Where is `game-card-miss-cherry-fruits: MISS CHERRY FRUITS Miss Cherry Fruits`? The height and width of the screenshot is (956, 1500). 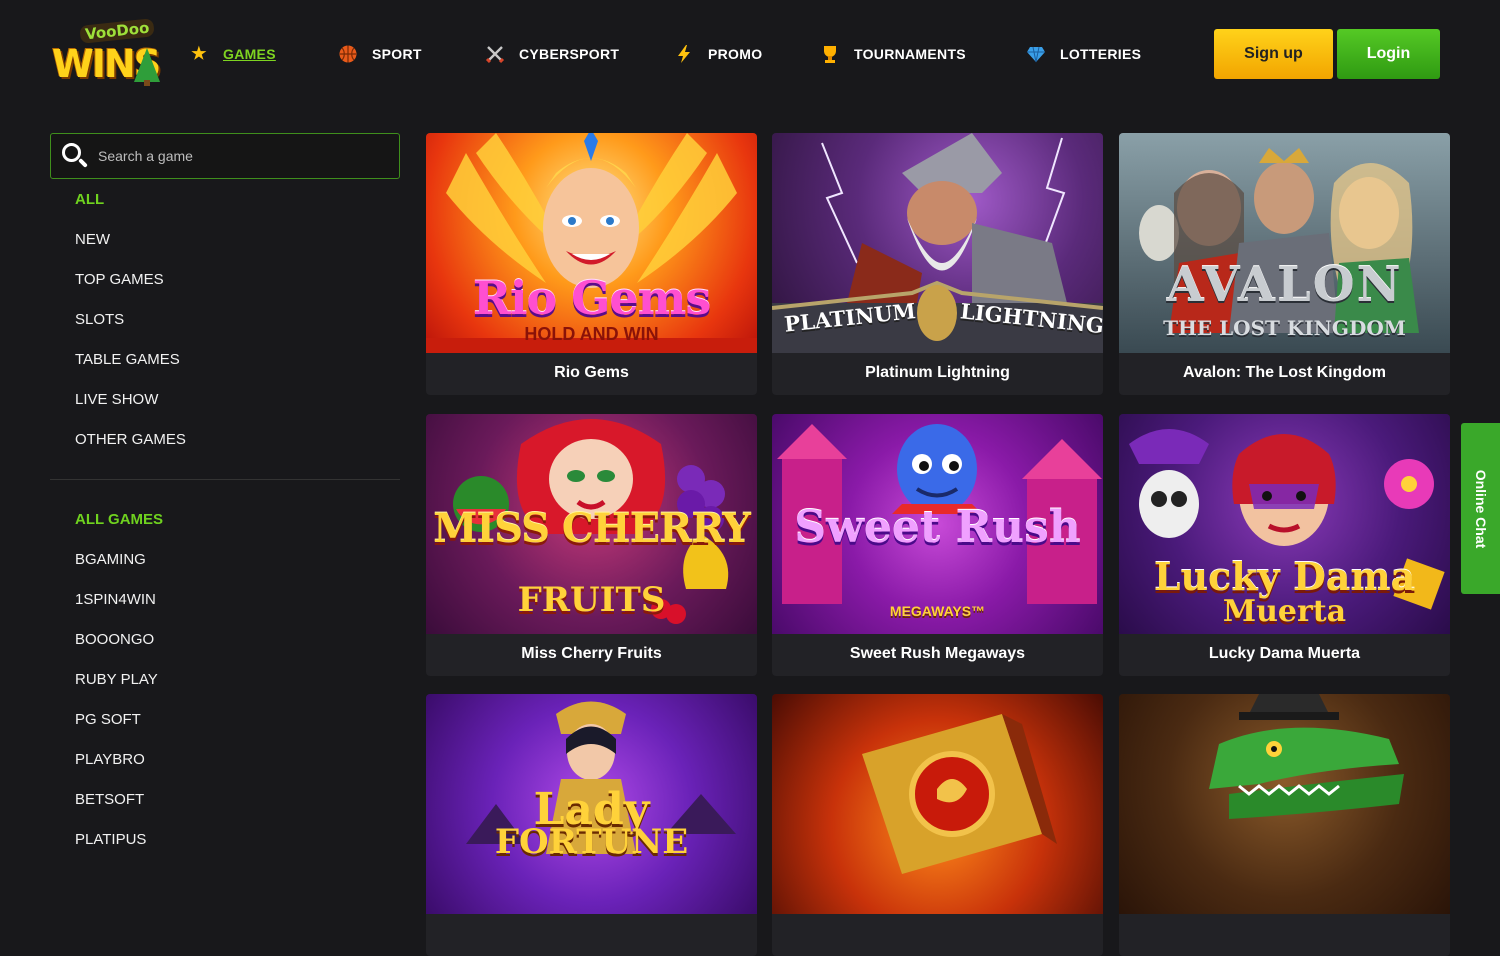 game-card-miss-cherry-fruits: MISS CHERRY FRUITS Miss Cherry Fruits is located at coordinates (591, 545).